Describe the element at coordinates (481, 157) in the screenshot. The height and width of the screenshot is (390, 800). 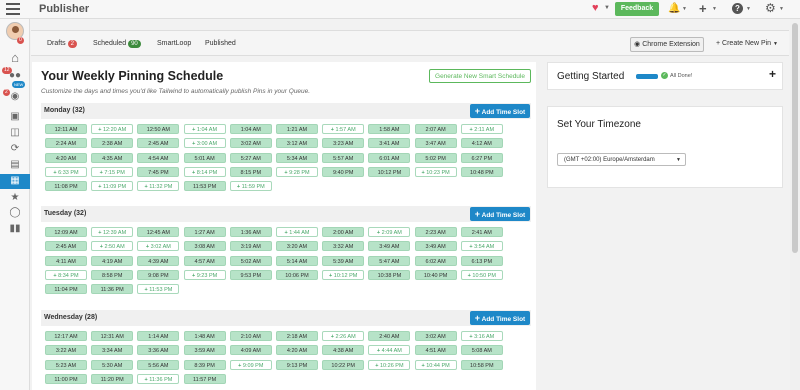
I see `time-slot: 6:27 PM` at that location.